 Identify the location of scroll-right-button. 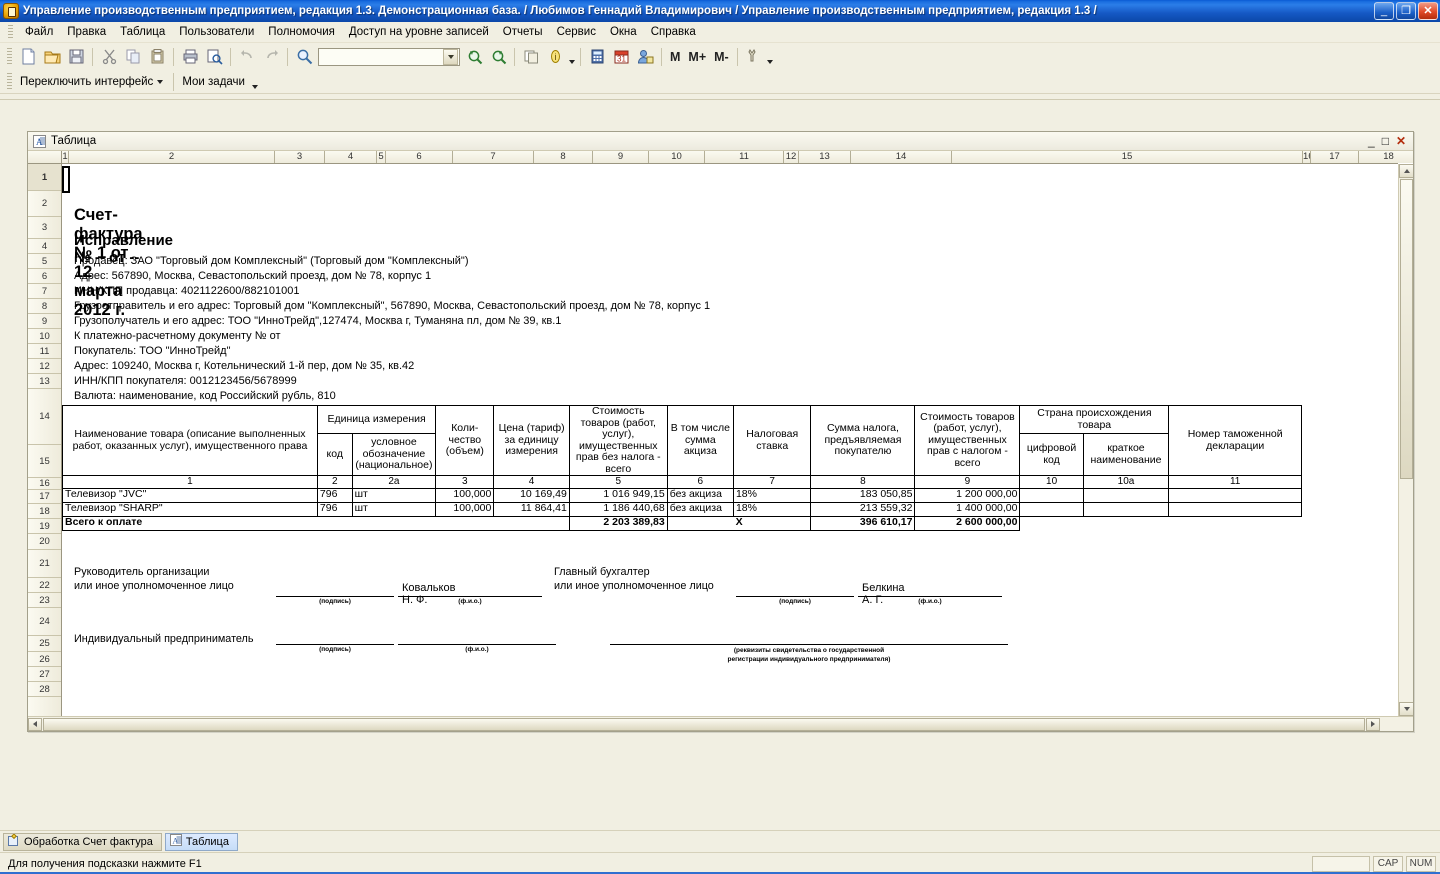
(1373, 724).